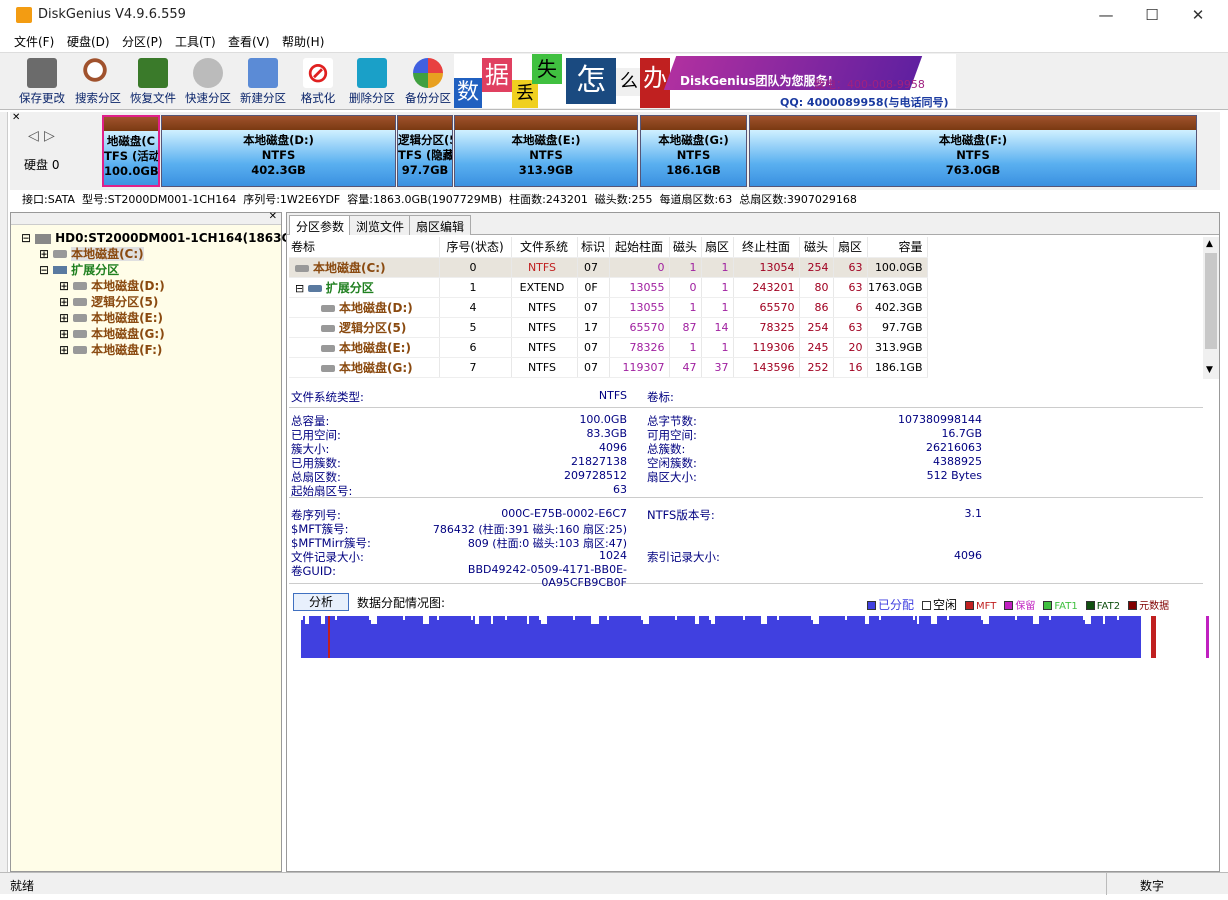 The height and width of the screenshot is (900, 1228). I want to click on legend-label: 空闲, so click(945, 605).